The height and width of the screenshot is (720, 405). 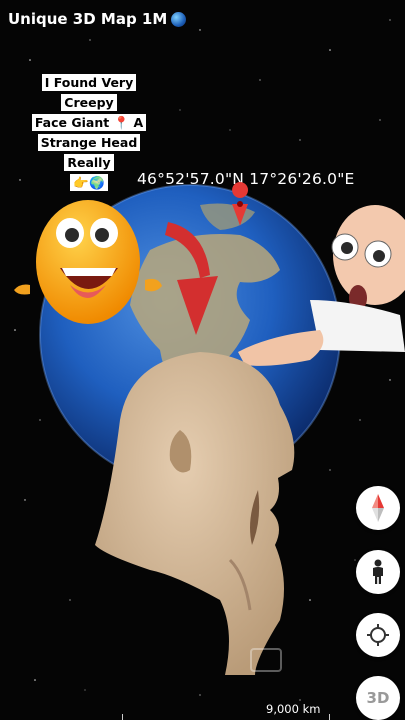 What do you see at coordinates (191, 278) in the screenshot?
I see `red-arrow-icon` at bounding box center [191, 278].